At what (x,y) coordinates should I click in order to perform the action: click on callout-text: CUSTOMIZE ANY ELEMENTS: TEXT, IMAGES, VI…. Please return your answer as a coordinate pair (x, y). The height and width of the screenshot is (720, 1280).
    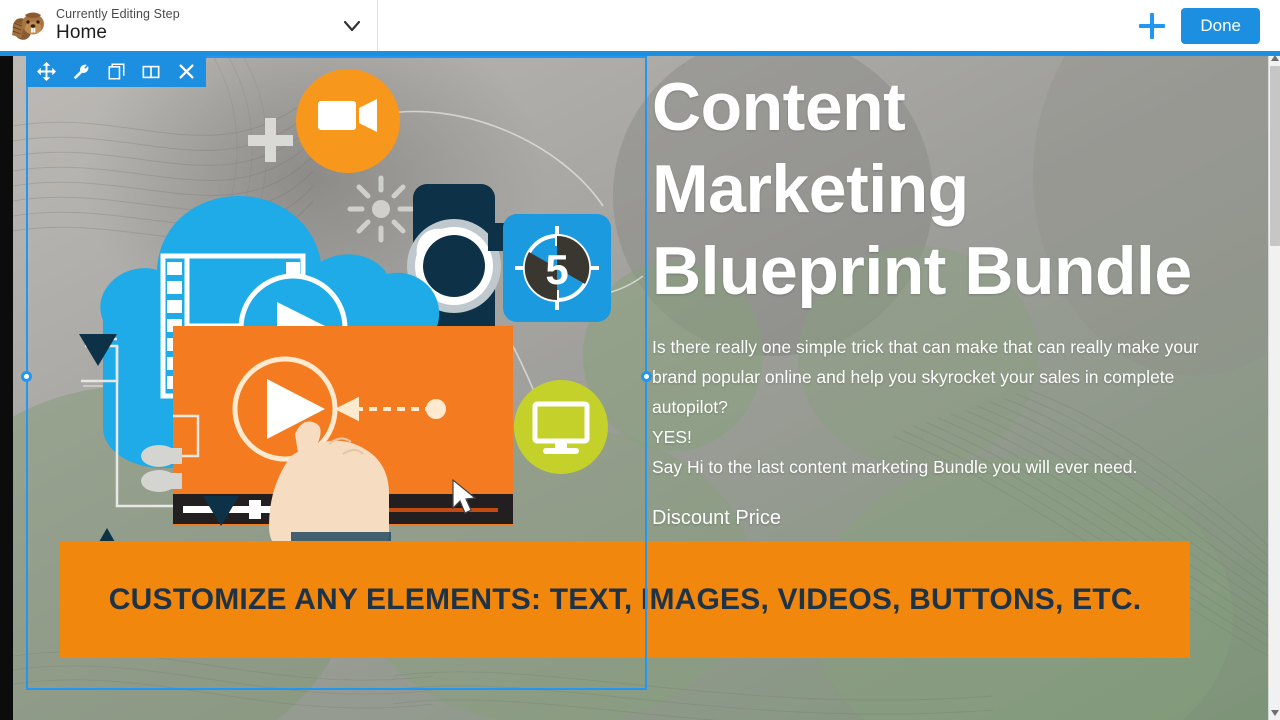
    Looking at the image, I should click on (625, 599).